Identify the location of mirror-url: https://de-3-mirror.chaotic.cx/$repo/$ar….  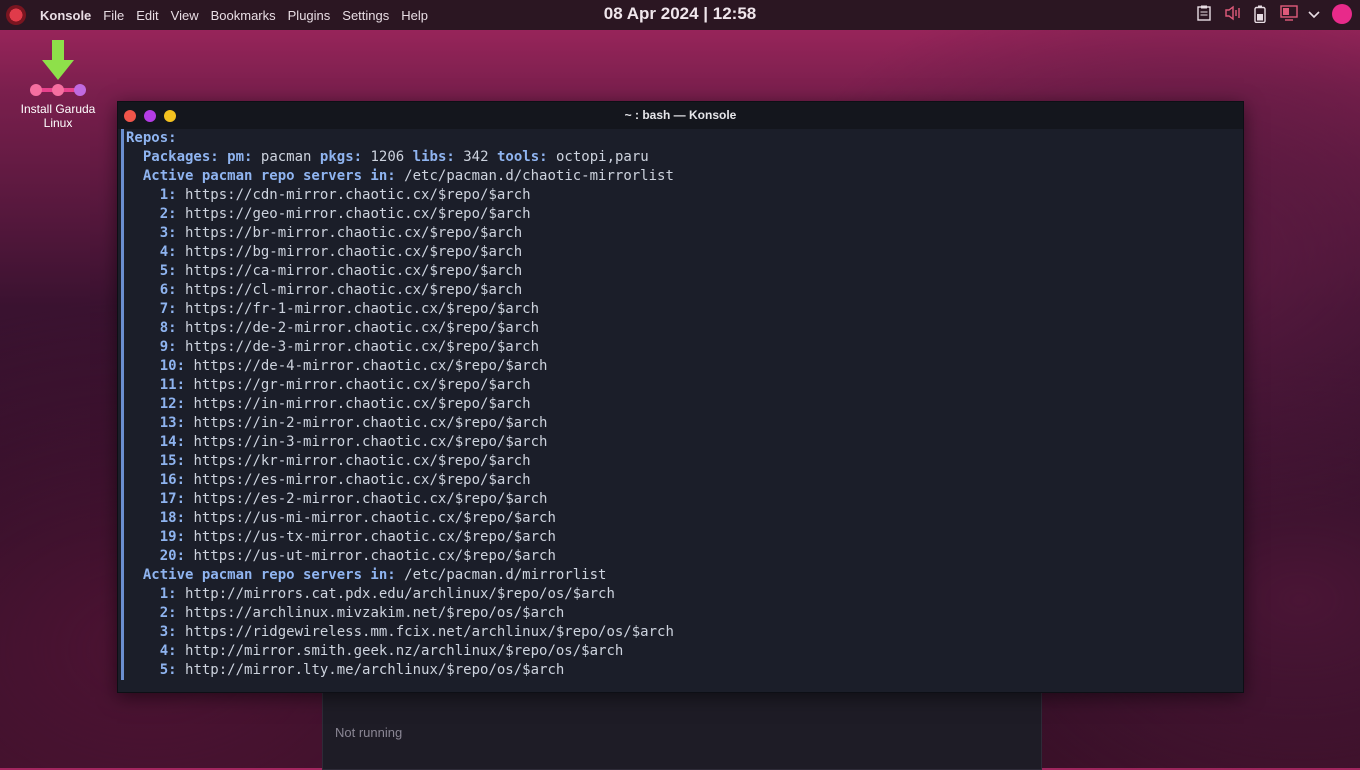
(362, 347).